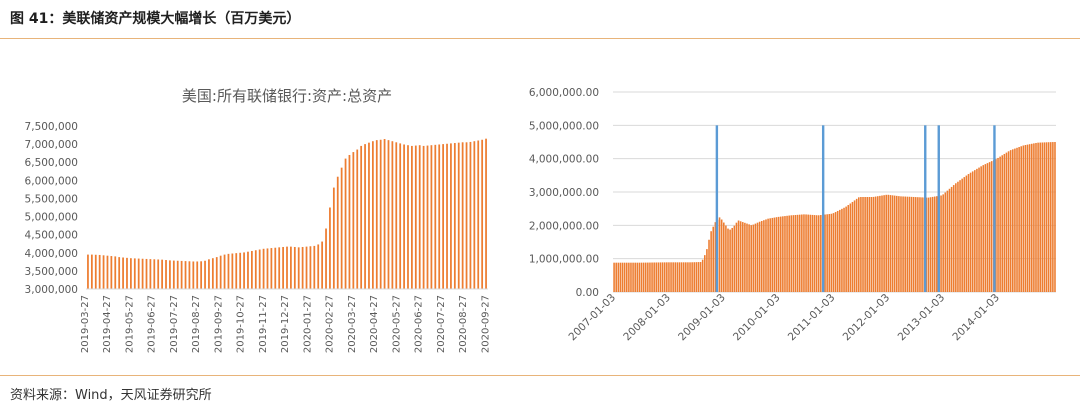 This screenshot has height=413, width=1080. I want to click on x-tick-label: 2013-01-03, so click(922, 318).